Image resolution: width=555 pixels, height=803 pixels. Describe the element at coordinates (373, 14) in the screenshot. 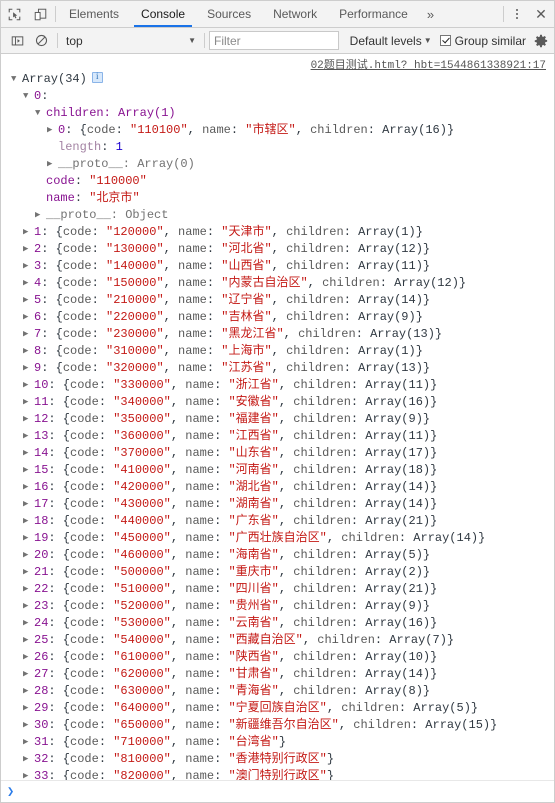

I see `tab-performance: Performance` at that location.